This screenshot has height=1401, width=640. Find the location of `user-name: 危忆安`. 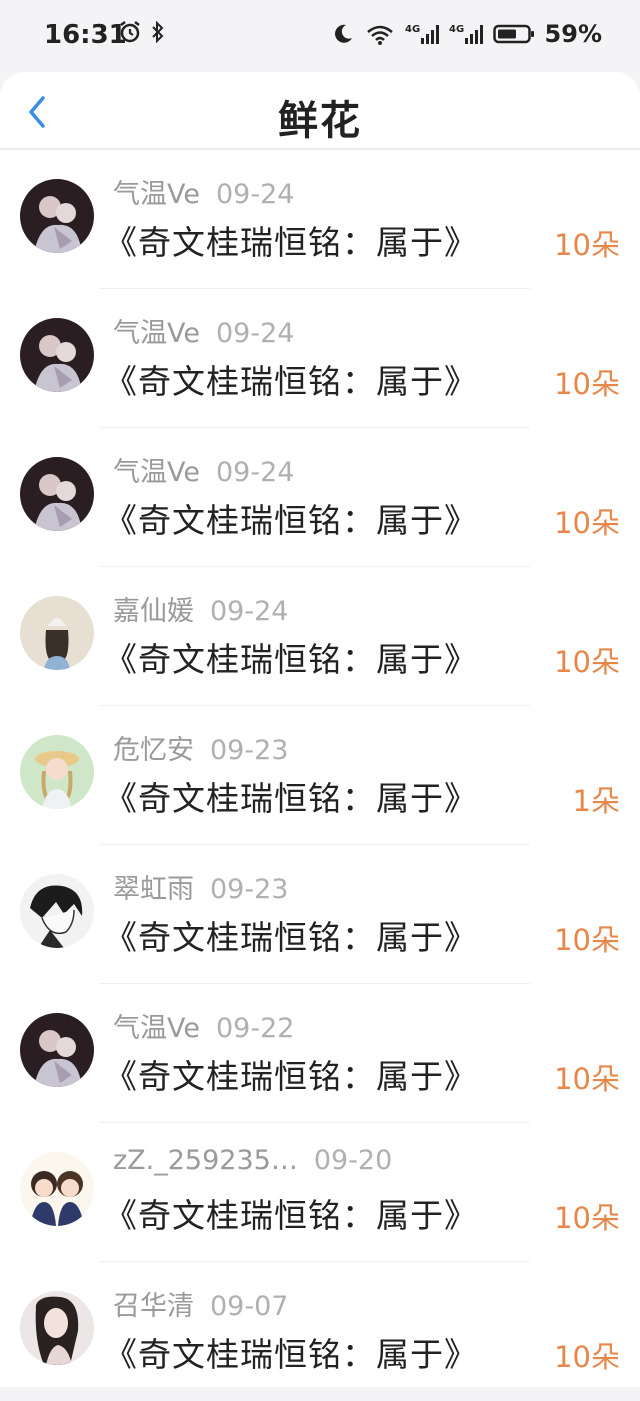

user-name: 危忆安 is located at coordinates (153, 750).